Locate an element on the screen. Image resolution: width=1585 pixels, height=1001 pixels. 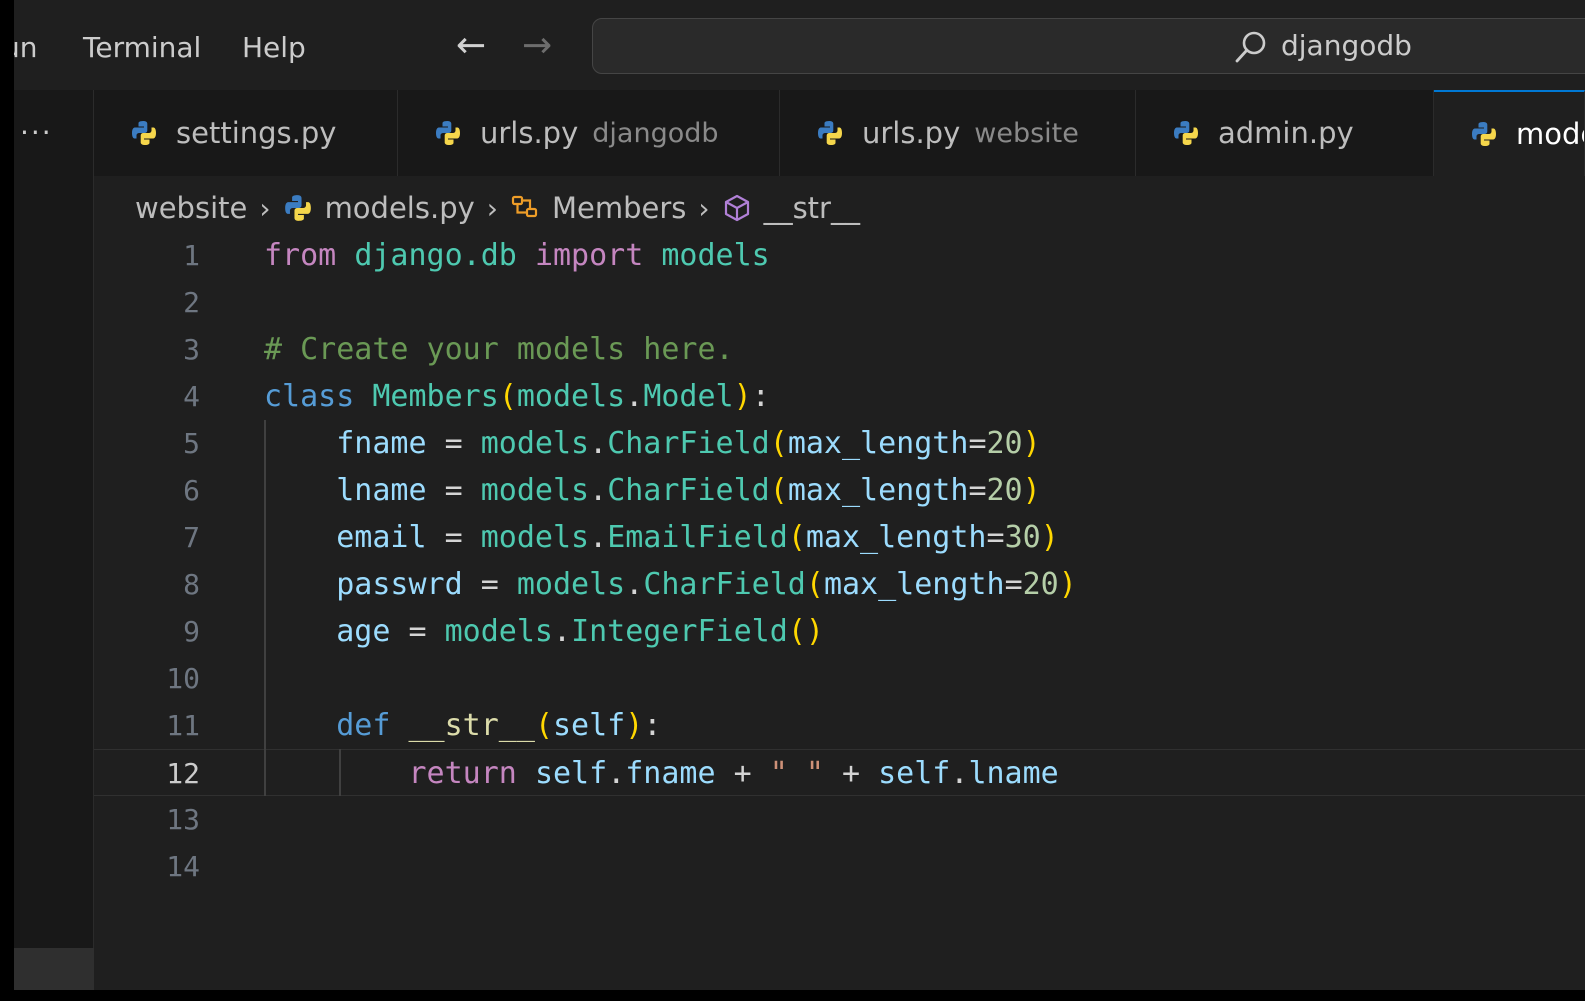
menu-terminal: Terminal is located at coordinates (142, 48).